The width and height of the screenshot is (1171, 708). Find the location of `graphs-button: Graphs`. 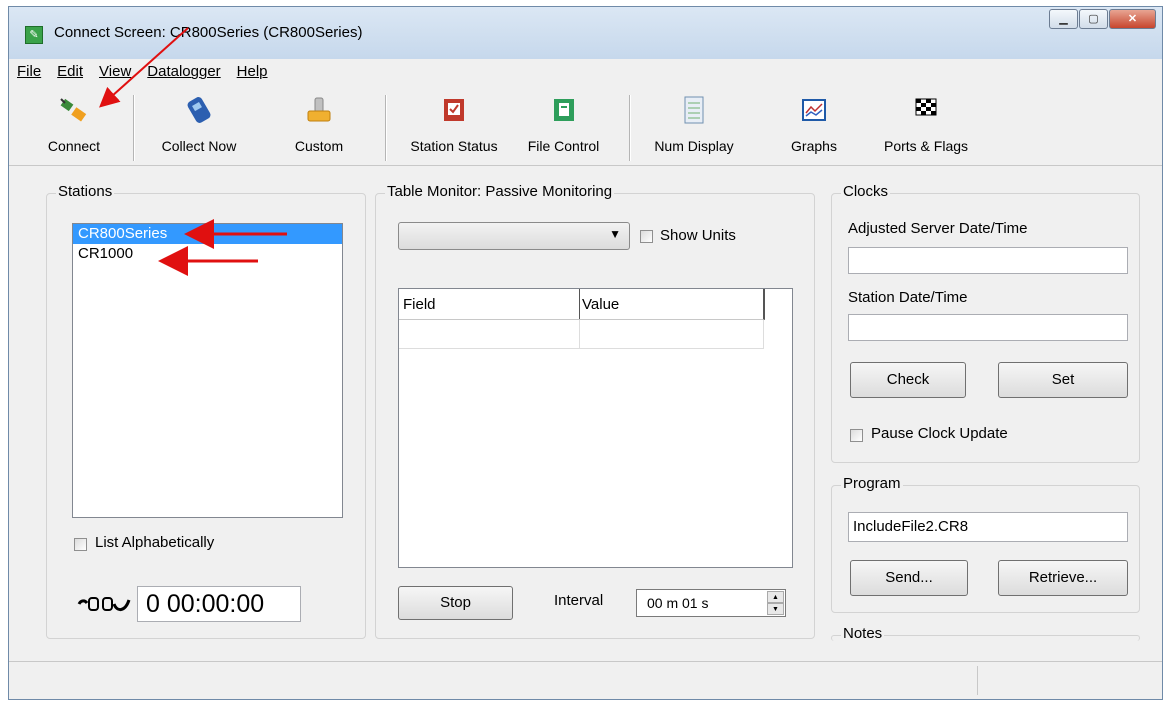

graphs-button: Graphs is located at coordinates (814, 123).